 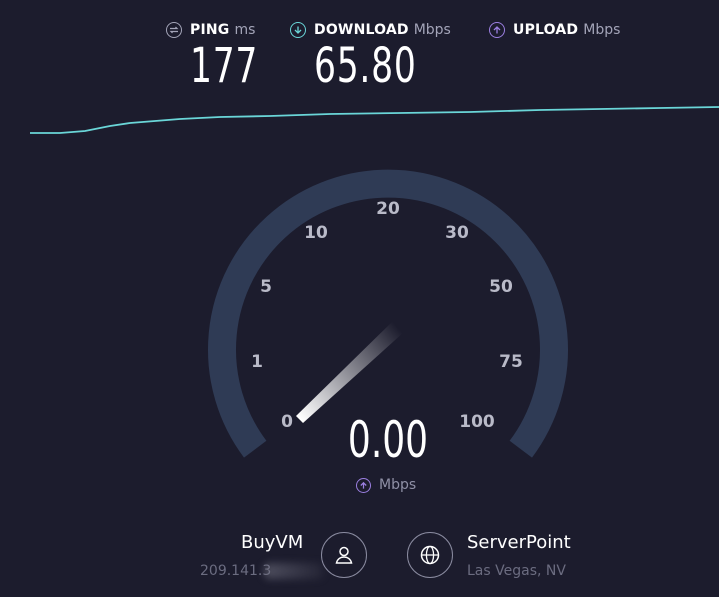 I want to click on server-button, so click(x=430, y=555).